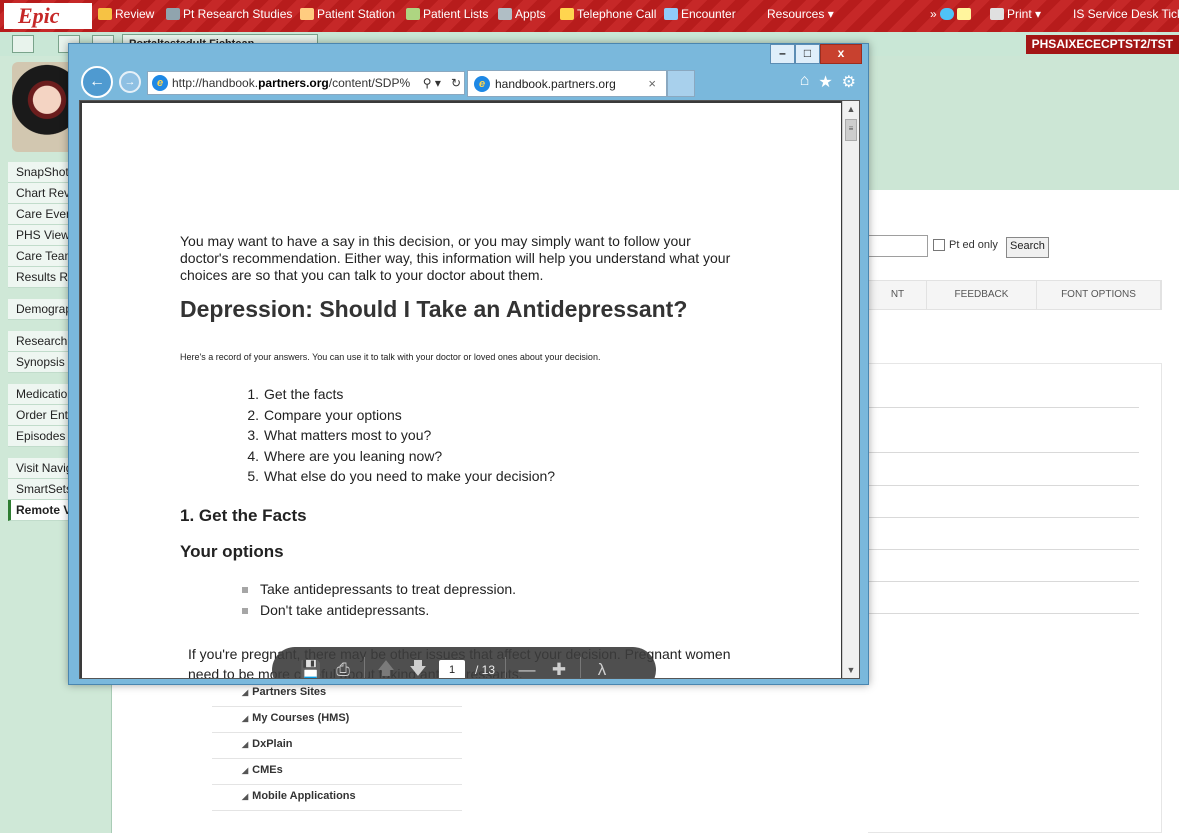 The width and height of the screenshot is (1179, 833). What do you see at coordinates (485, 670) in the screenshot?
I see `page-total: / 13` at bounding box center [485, 670].